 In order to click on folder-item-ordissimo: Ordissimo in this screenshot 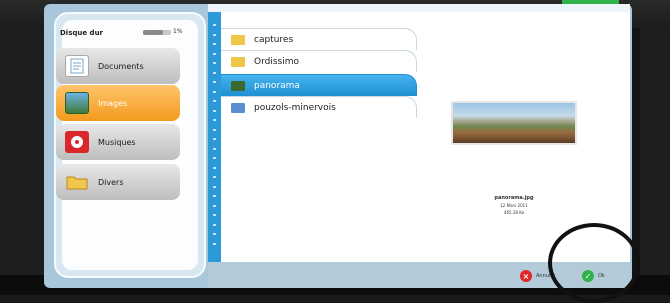, I will do `click(319, 61)`.